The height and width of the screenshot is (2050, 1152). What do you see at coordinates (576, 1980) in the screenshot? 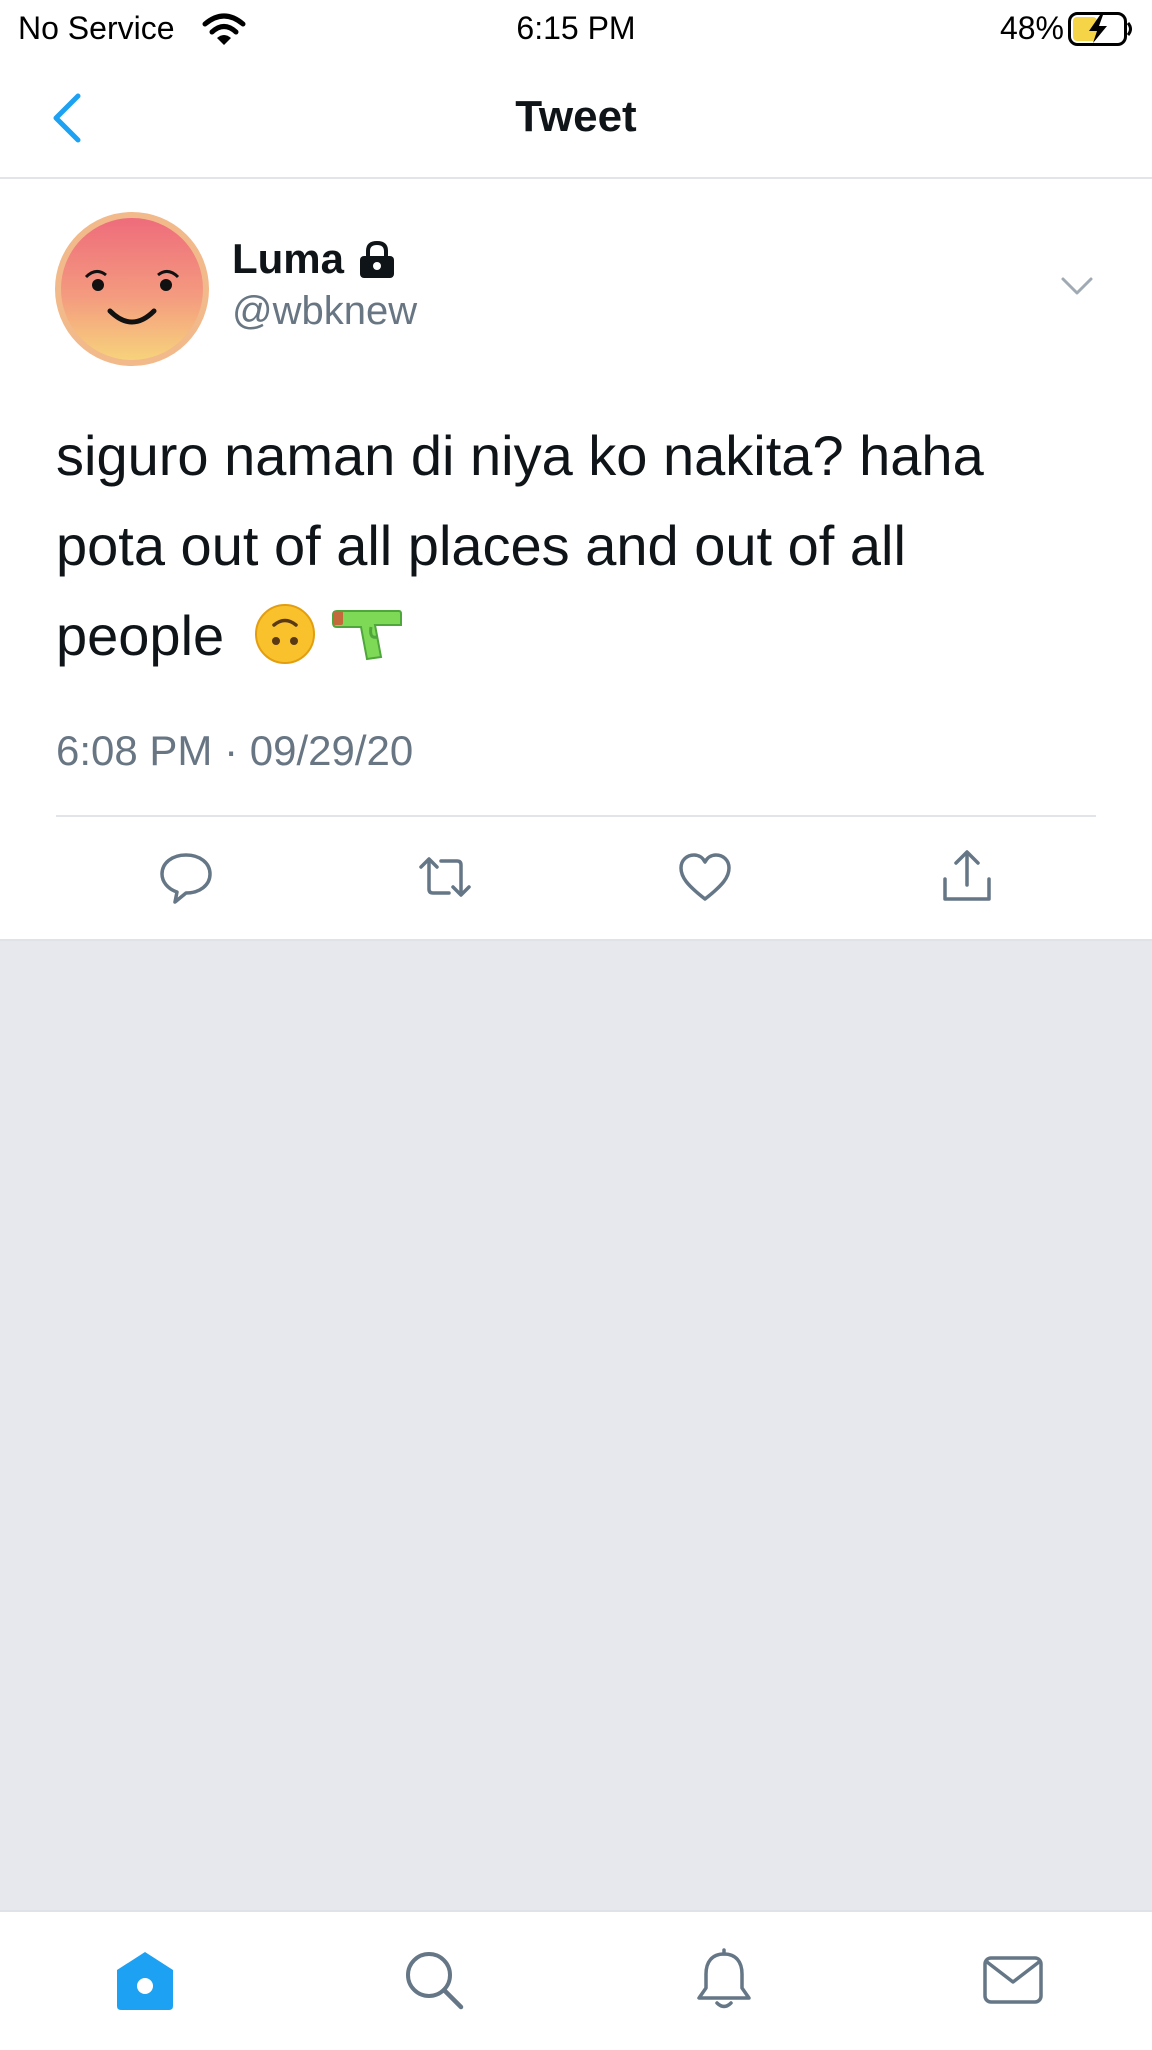
I see `tab-bar` at bounding box center [576, 1980].